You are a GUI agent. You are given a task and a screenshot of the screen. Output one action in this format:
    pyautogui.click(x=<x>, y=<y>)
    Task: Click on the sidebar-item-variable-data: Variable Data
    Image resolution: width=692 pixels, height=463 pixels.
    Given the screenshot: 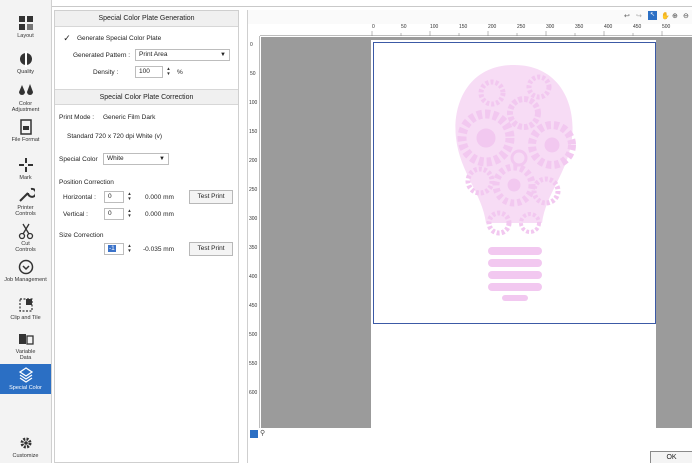 What is the action you would take?
    pyautogui.click(x=25, y=345)
    